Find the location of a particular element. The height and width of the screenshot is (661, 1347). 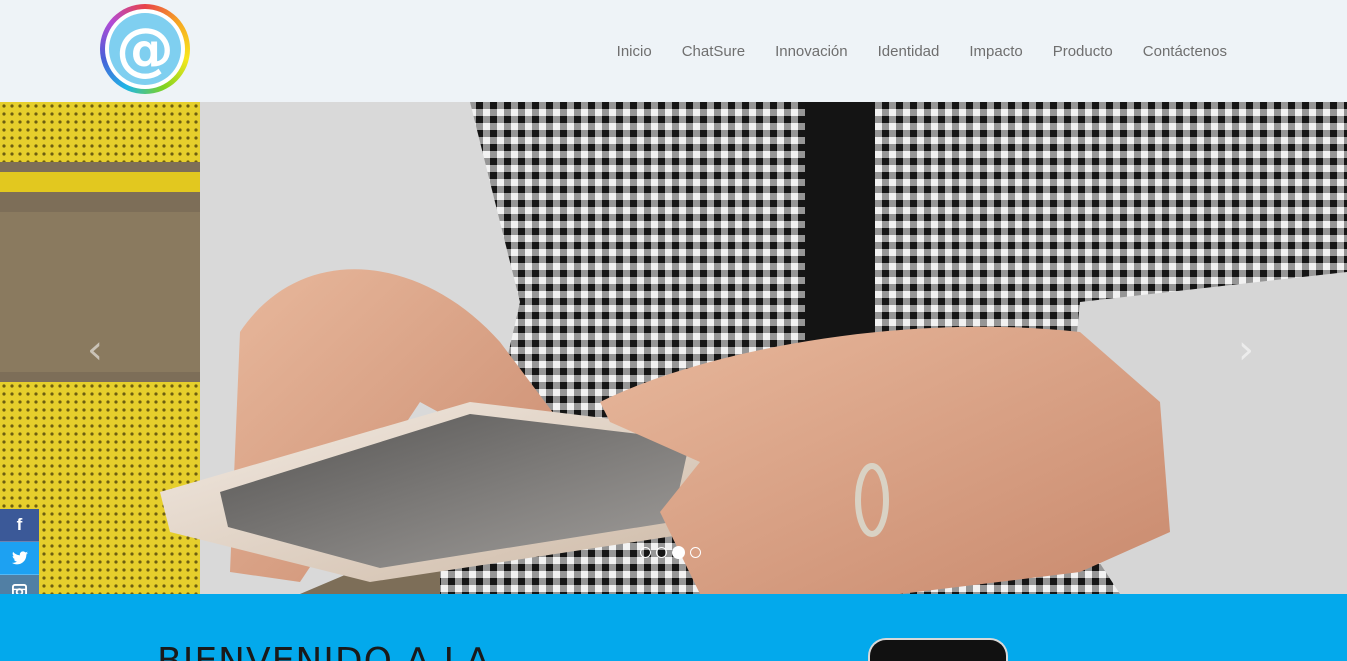

twitter-button is located at coordinates (19, 558).